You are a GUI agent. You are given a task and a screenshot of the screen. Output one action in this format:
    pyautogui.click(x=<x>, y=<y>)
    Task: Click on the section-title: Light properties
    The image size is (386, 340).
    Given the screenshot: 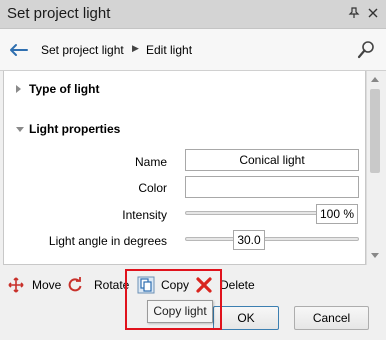 What is the action you would take?
    pyautogui.click(x=75, y=129)
    